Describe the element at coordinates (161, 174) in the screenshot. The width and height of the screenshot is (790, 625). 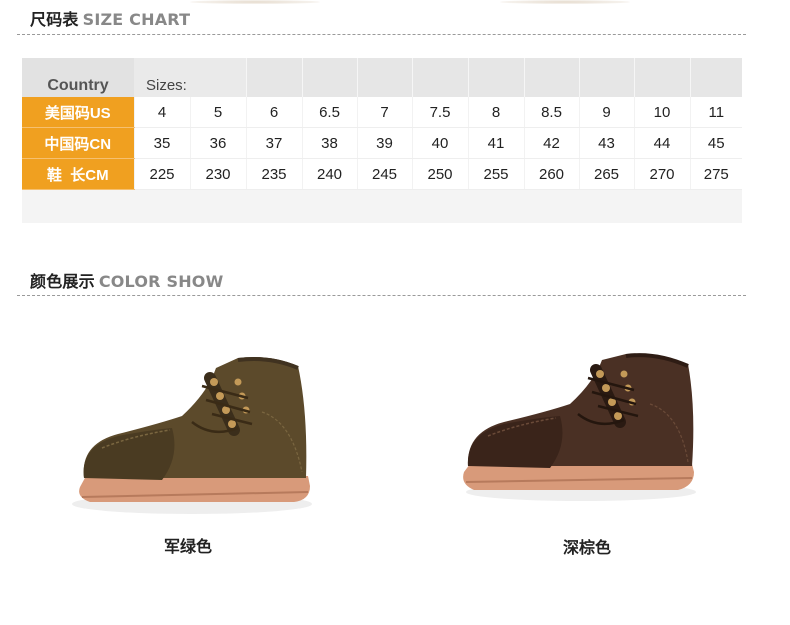
I see `size-cell: 225` at that location.